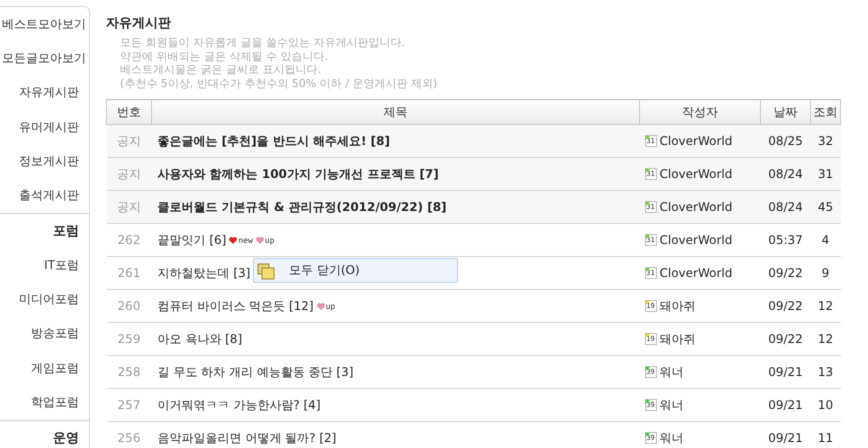 This screenshot has width=868, height=448. I want to click on sidebar-item: 학업포럼, so click(44, 402).